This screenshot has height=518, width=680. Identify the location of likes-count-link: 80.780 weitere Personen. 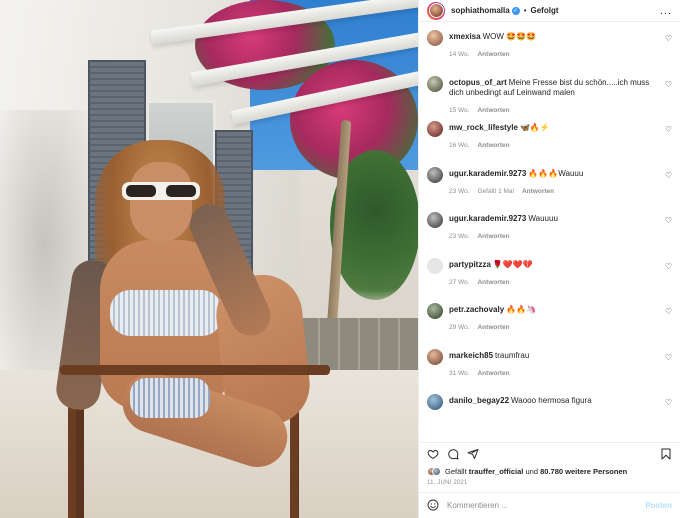
(583, 471).